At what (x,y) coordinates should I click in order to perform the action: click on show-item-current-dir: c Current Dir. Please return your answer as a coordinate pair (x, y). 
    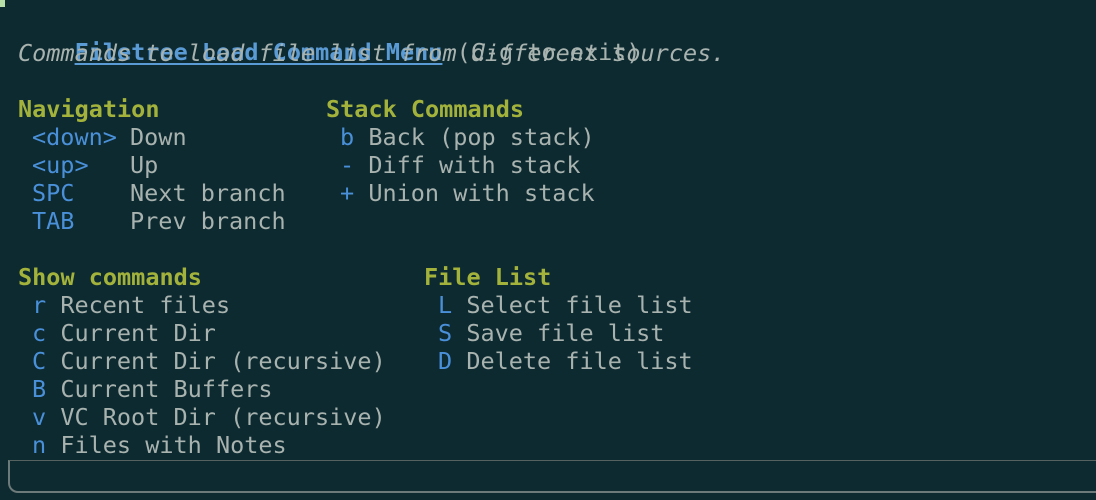
    Looking at the image, I should click on (124, 333).